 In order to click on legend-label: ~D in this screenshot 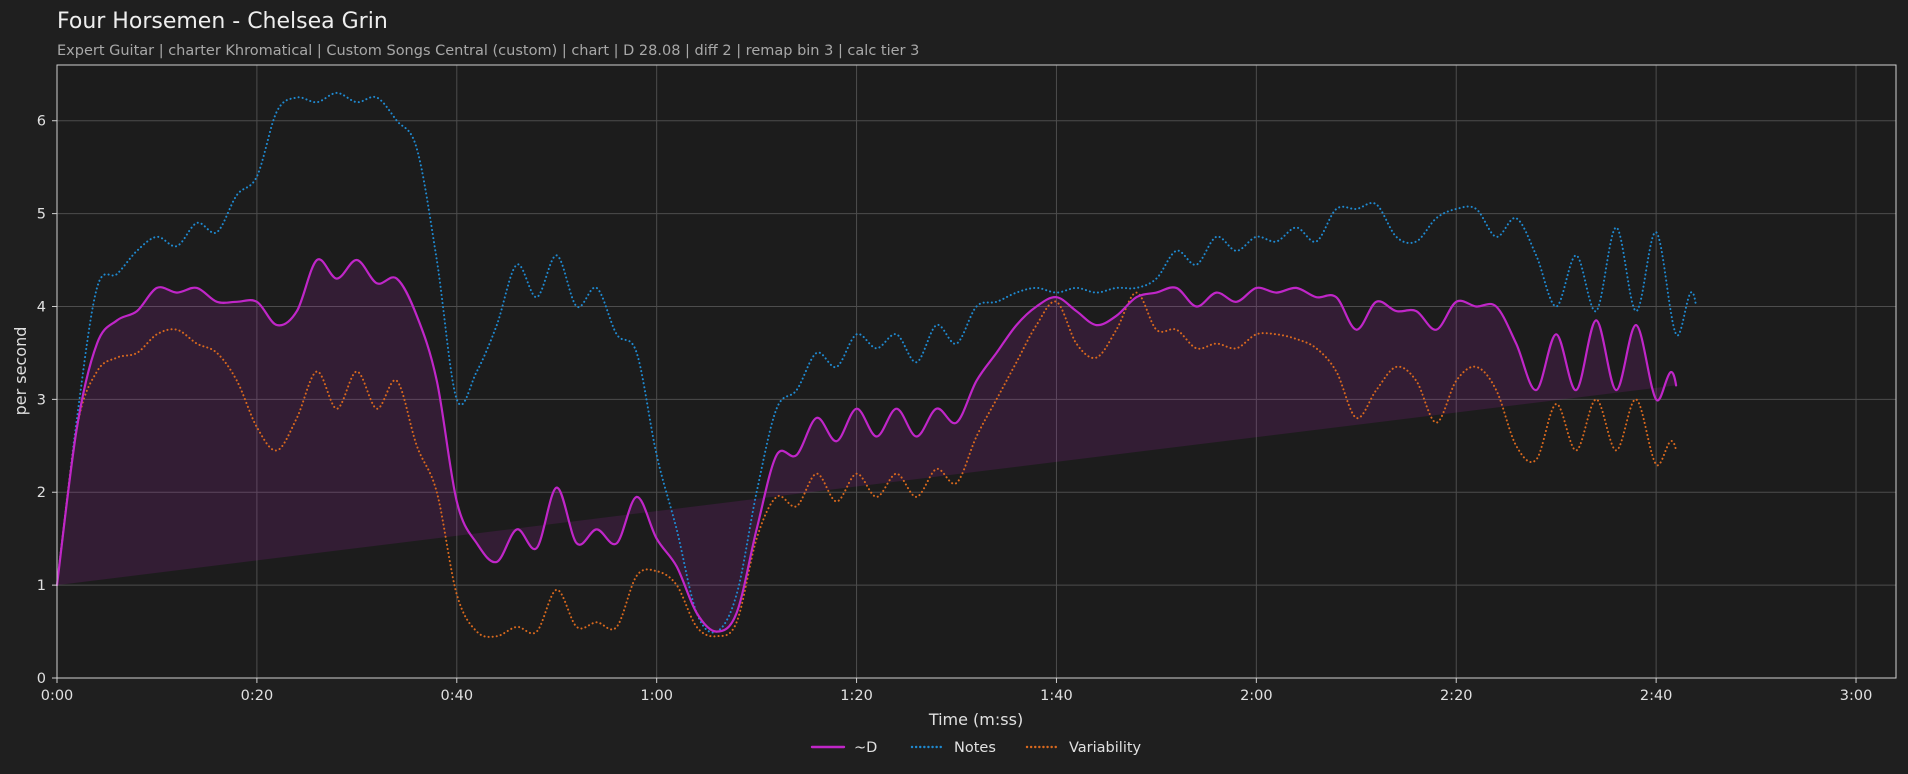, I will do `click(865, 748)`.